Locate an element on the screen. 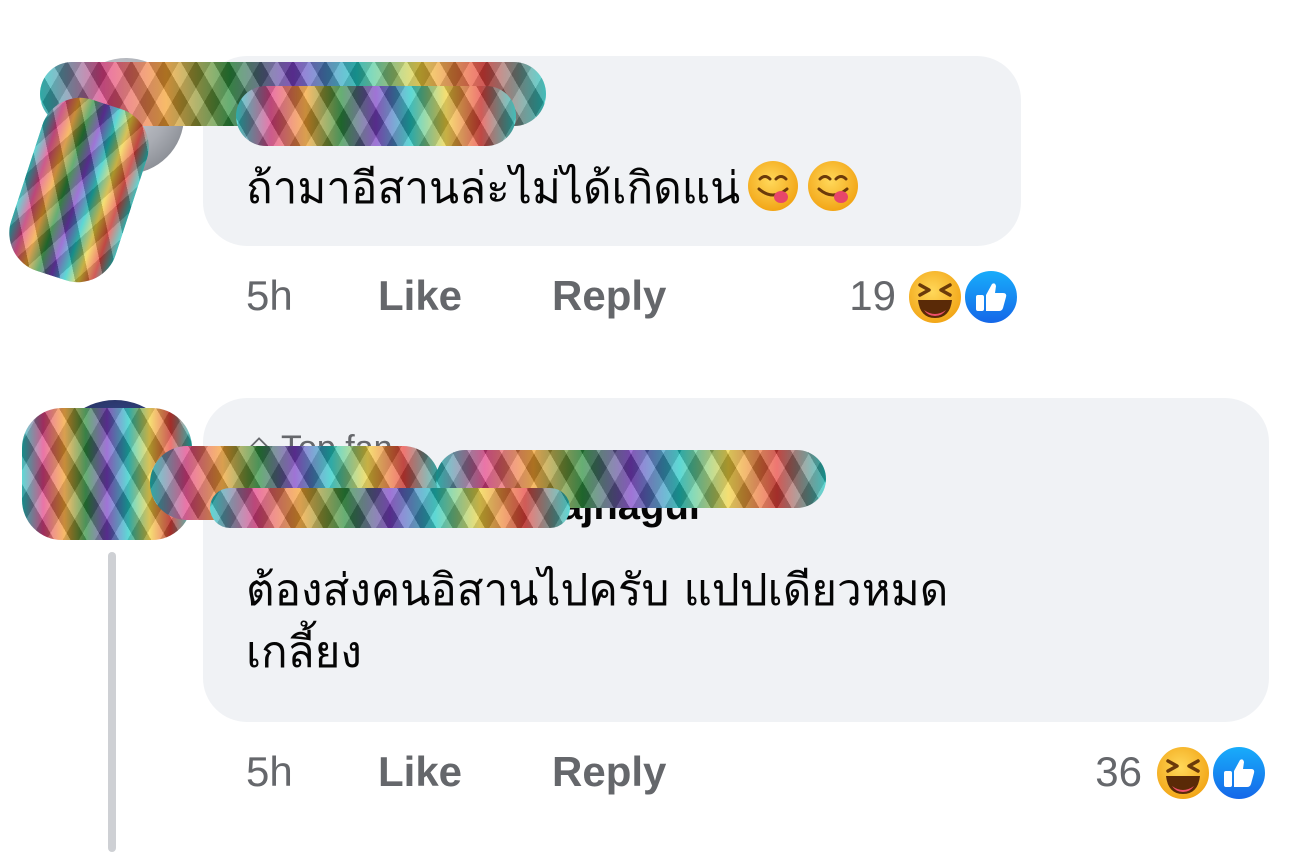 This screenshot has height=852, width=1311. comment-text-line-1: ต้องส่งคนอิสานไปครับ แปปเดียวหมด is located at coordinates (597, 590).